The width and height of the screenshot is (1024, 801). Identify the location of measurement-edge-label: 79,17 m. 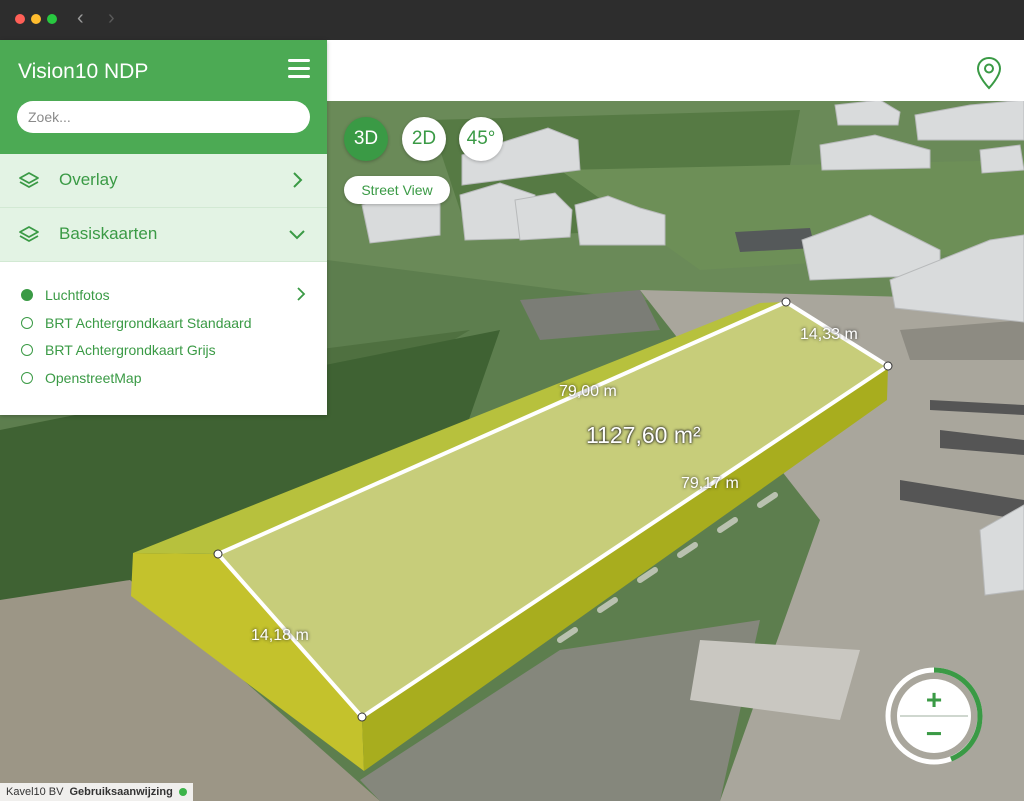
(710, 483).